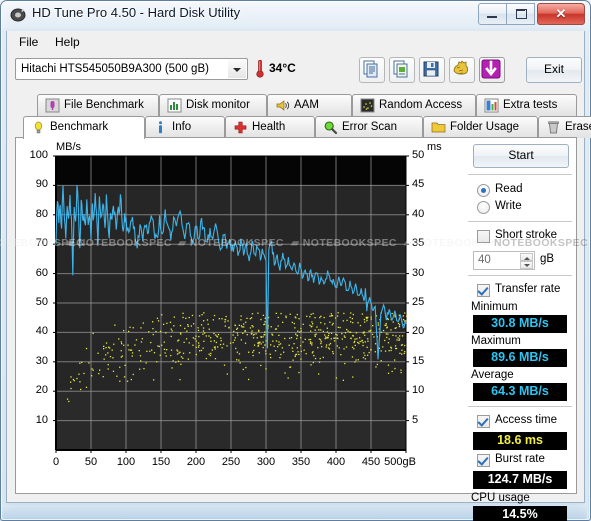 Image resolution: width=591 pixels, height=521 pixels. Describe the element at coordinates (218, 105) in the screenshot. I see `tab-label: Disk monitor` at that location.